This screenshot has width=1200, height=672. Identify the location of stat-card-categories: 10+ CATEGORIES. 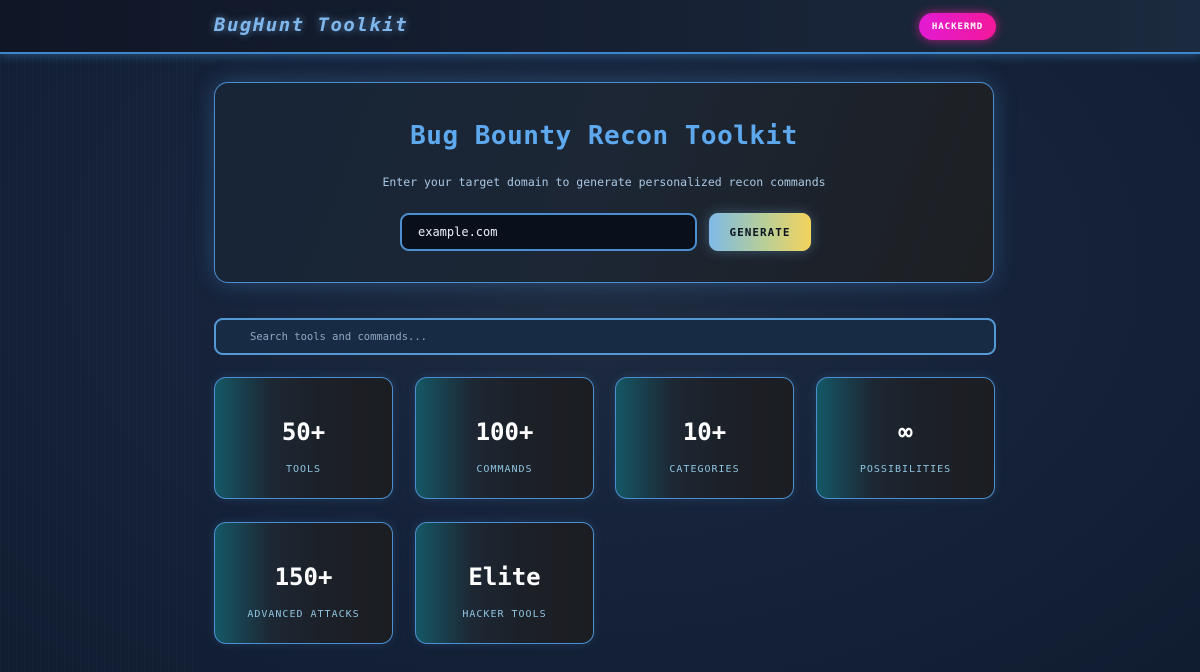
(704, 438).